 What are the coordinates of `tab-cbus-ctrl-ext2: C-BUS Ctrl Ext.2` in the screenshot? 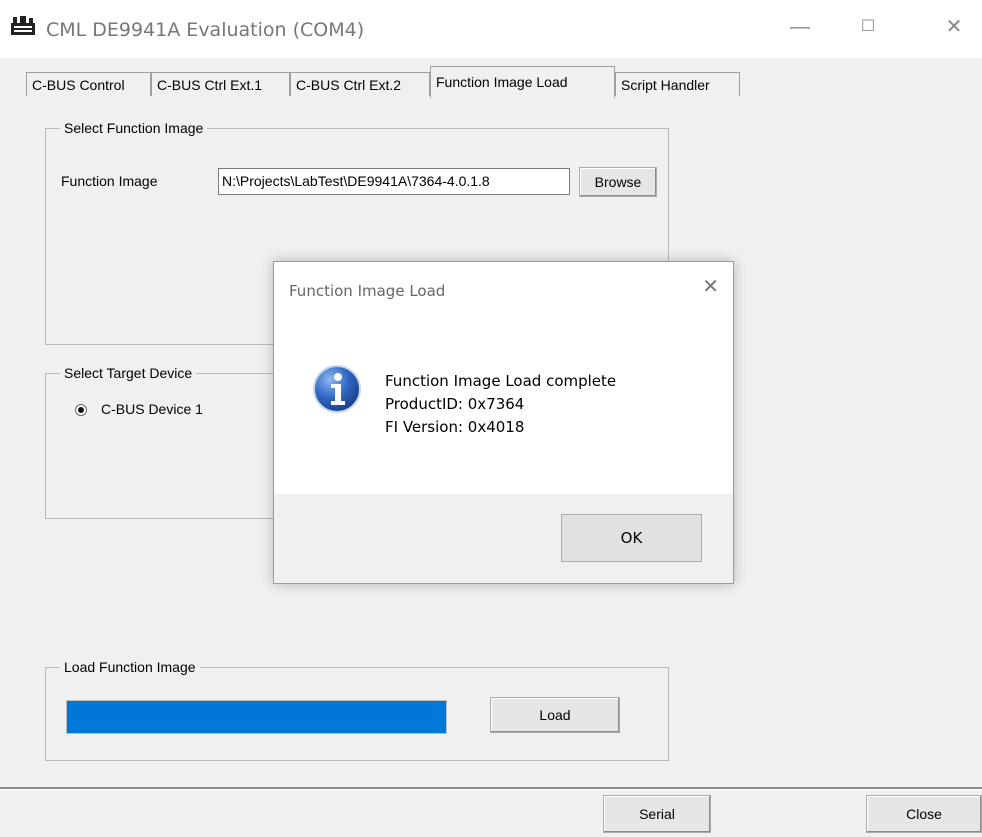 It's located at (360, 84).